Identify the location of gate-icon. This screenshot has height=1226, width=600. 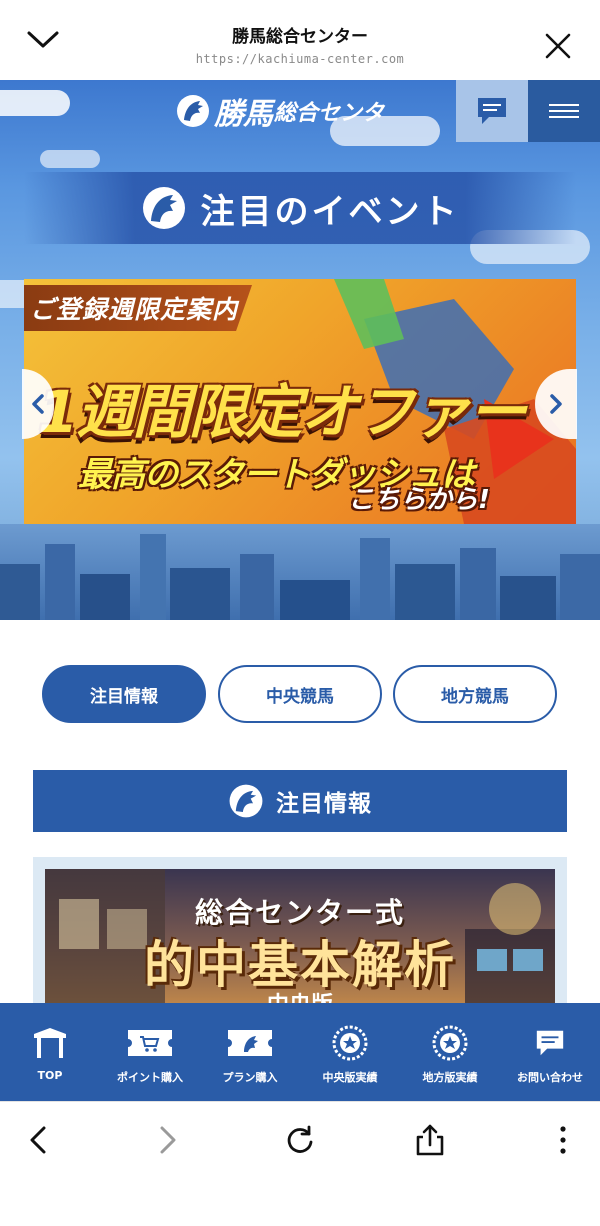
(50, 1043).